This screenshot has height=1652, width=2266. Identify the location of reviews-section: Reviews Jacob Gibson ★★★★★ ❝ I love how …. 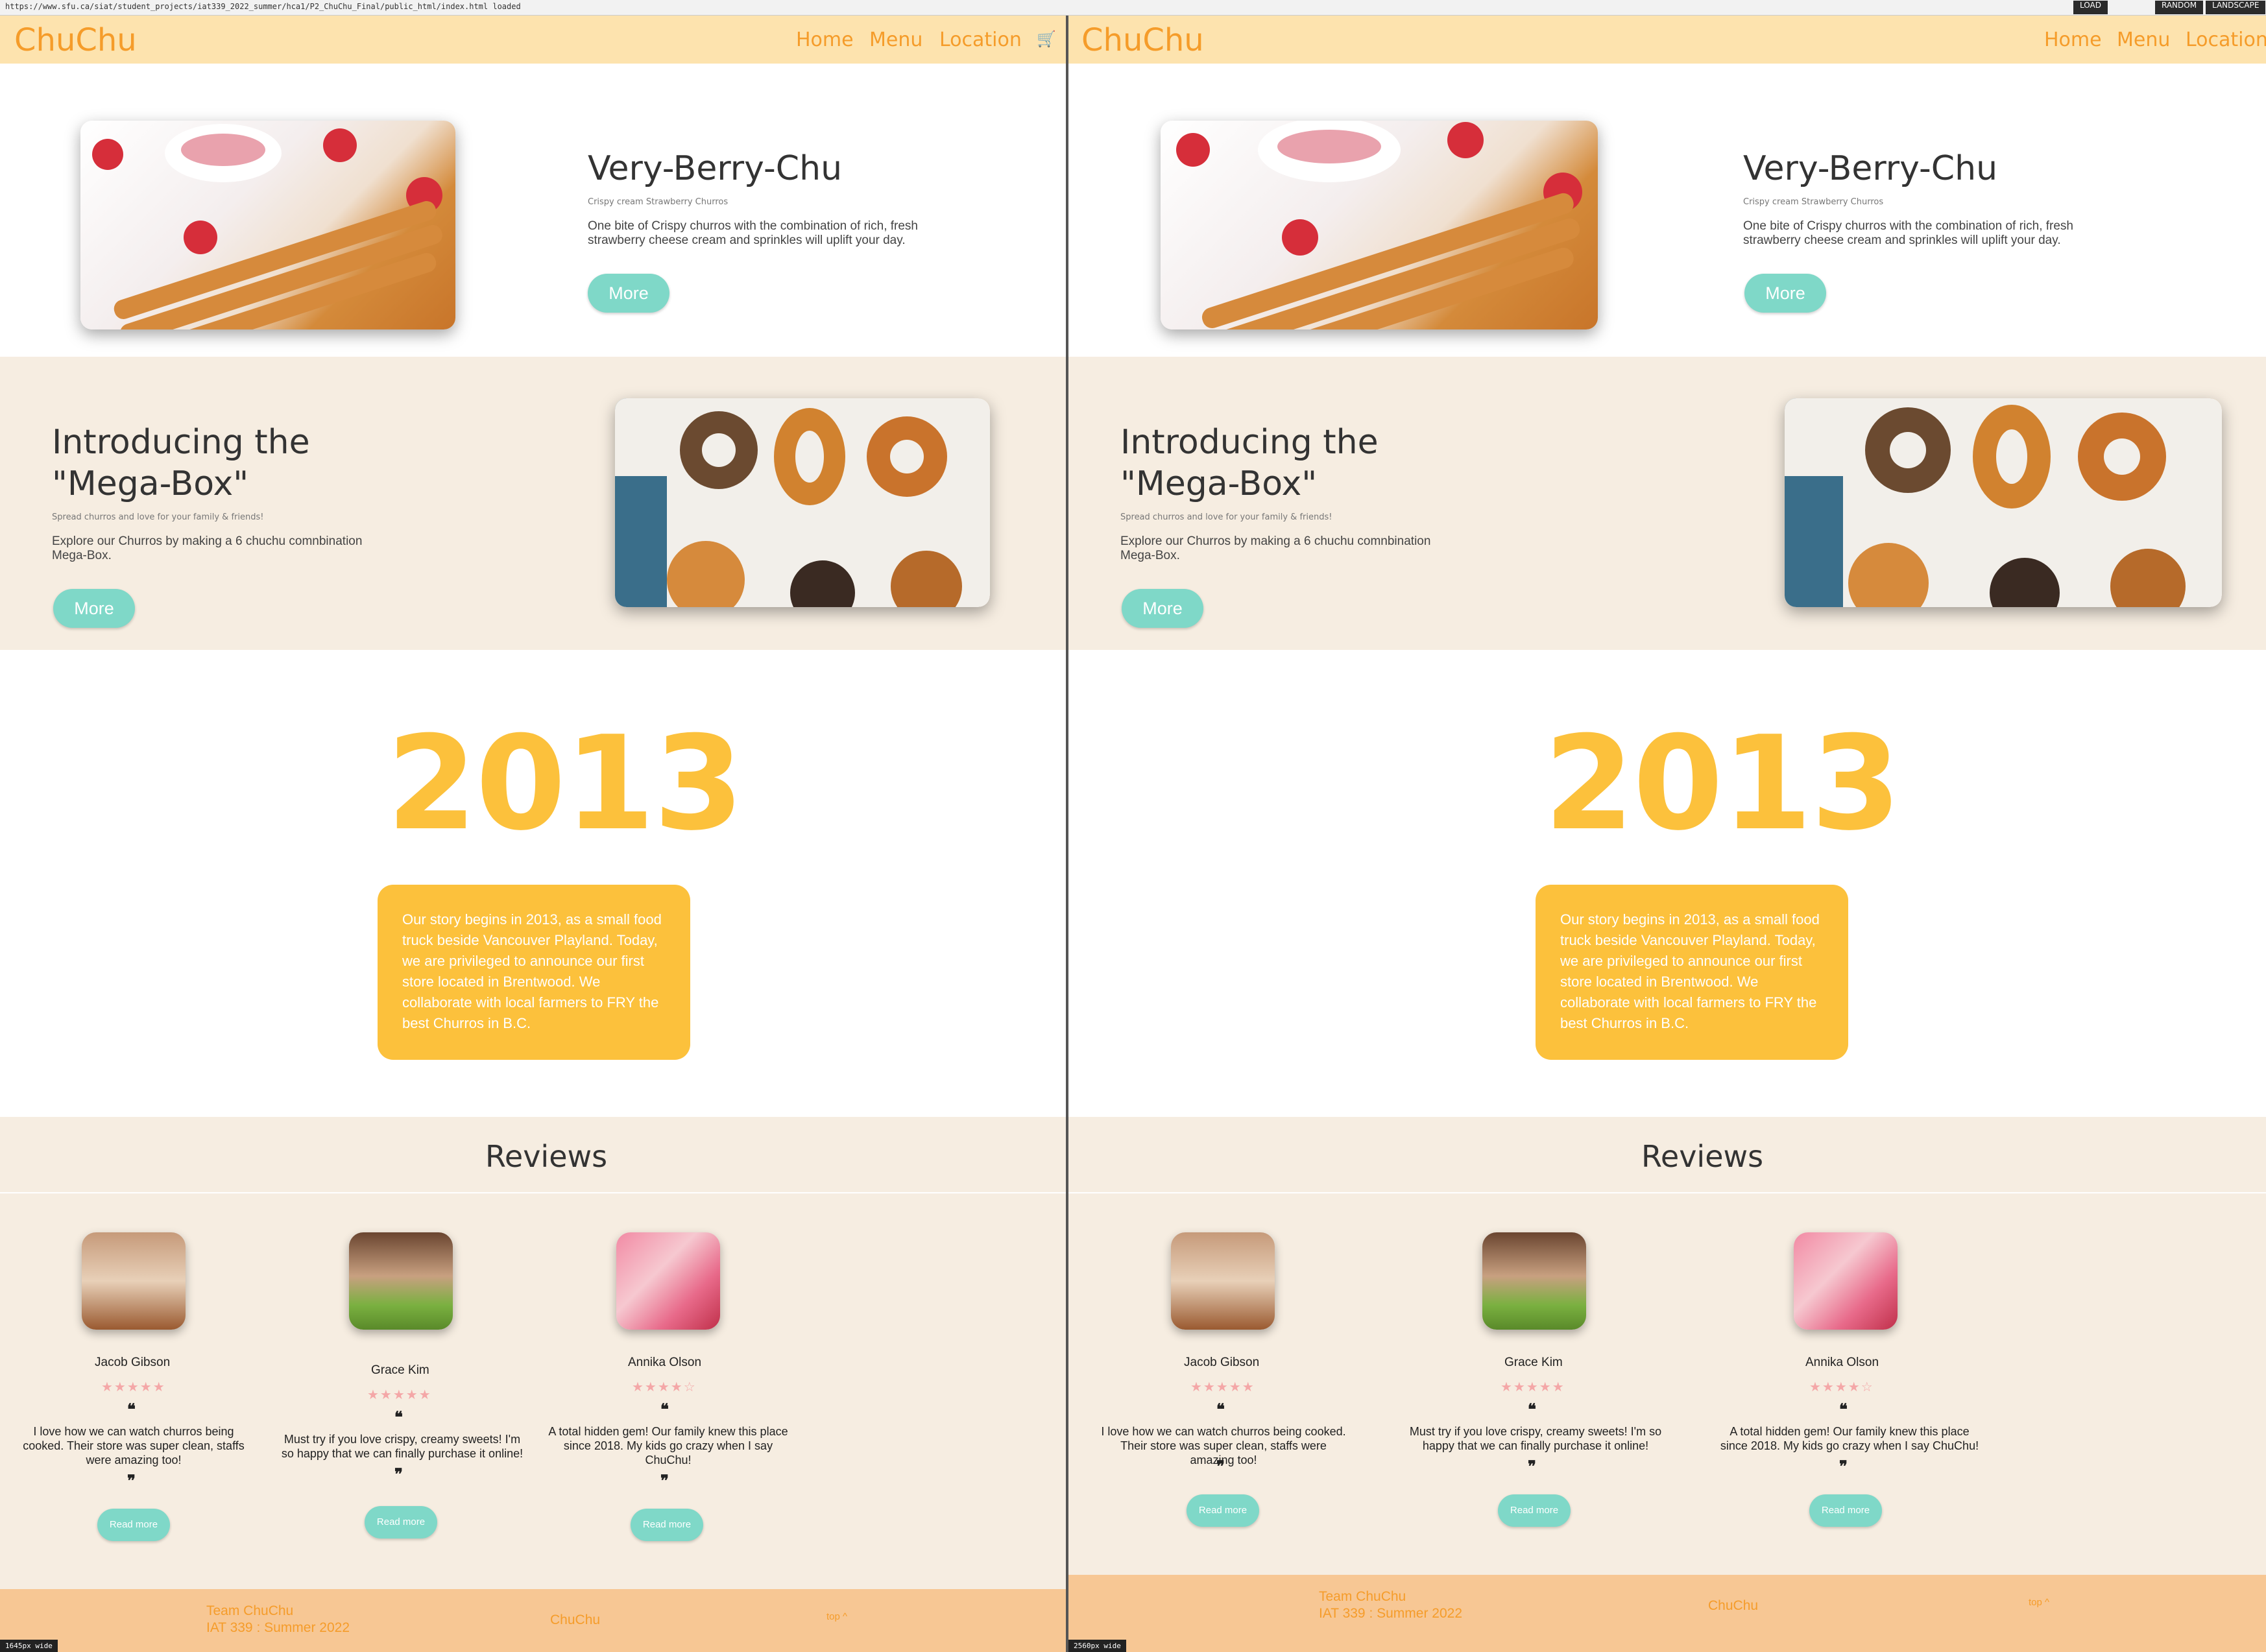
(533, 1363).